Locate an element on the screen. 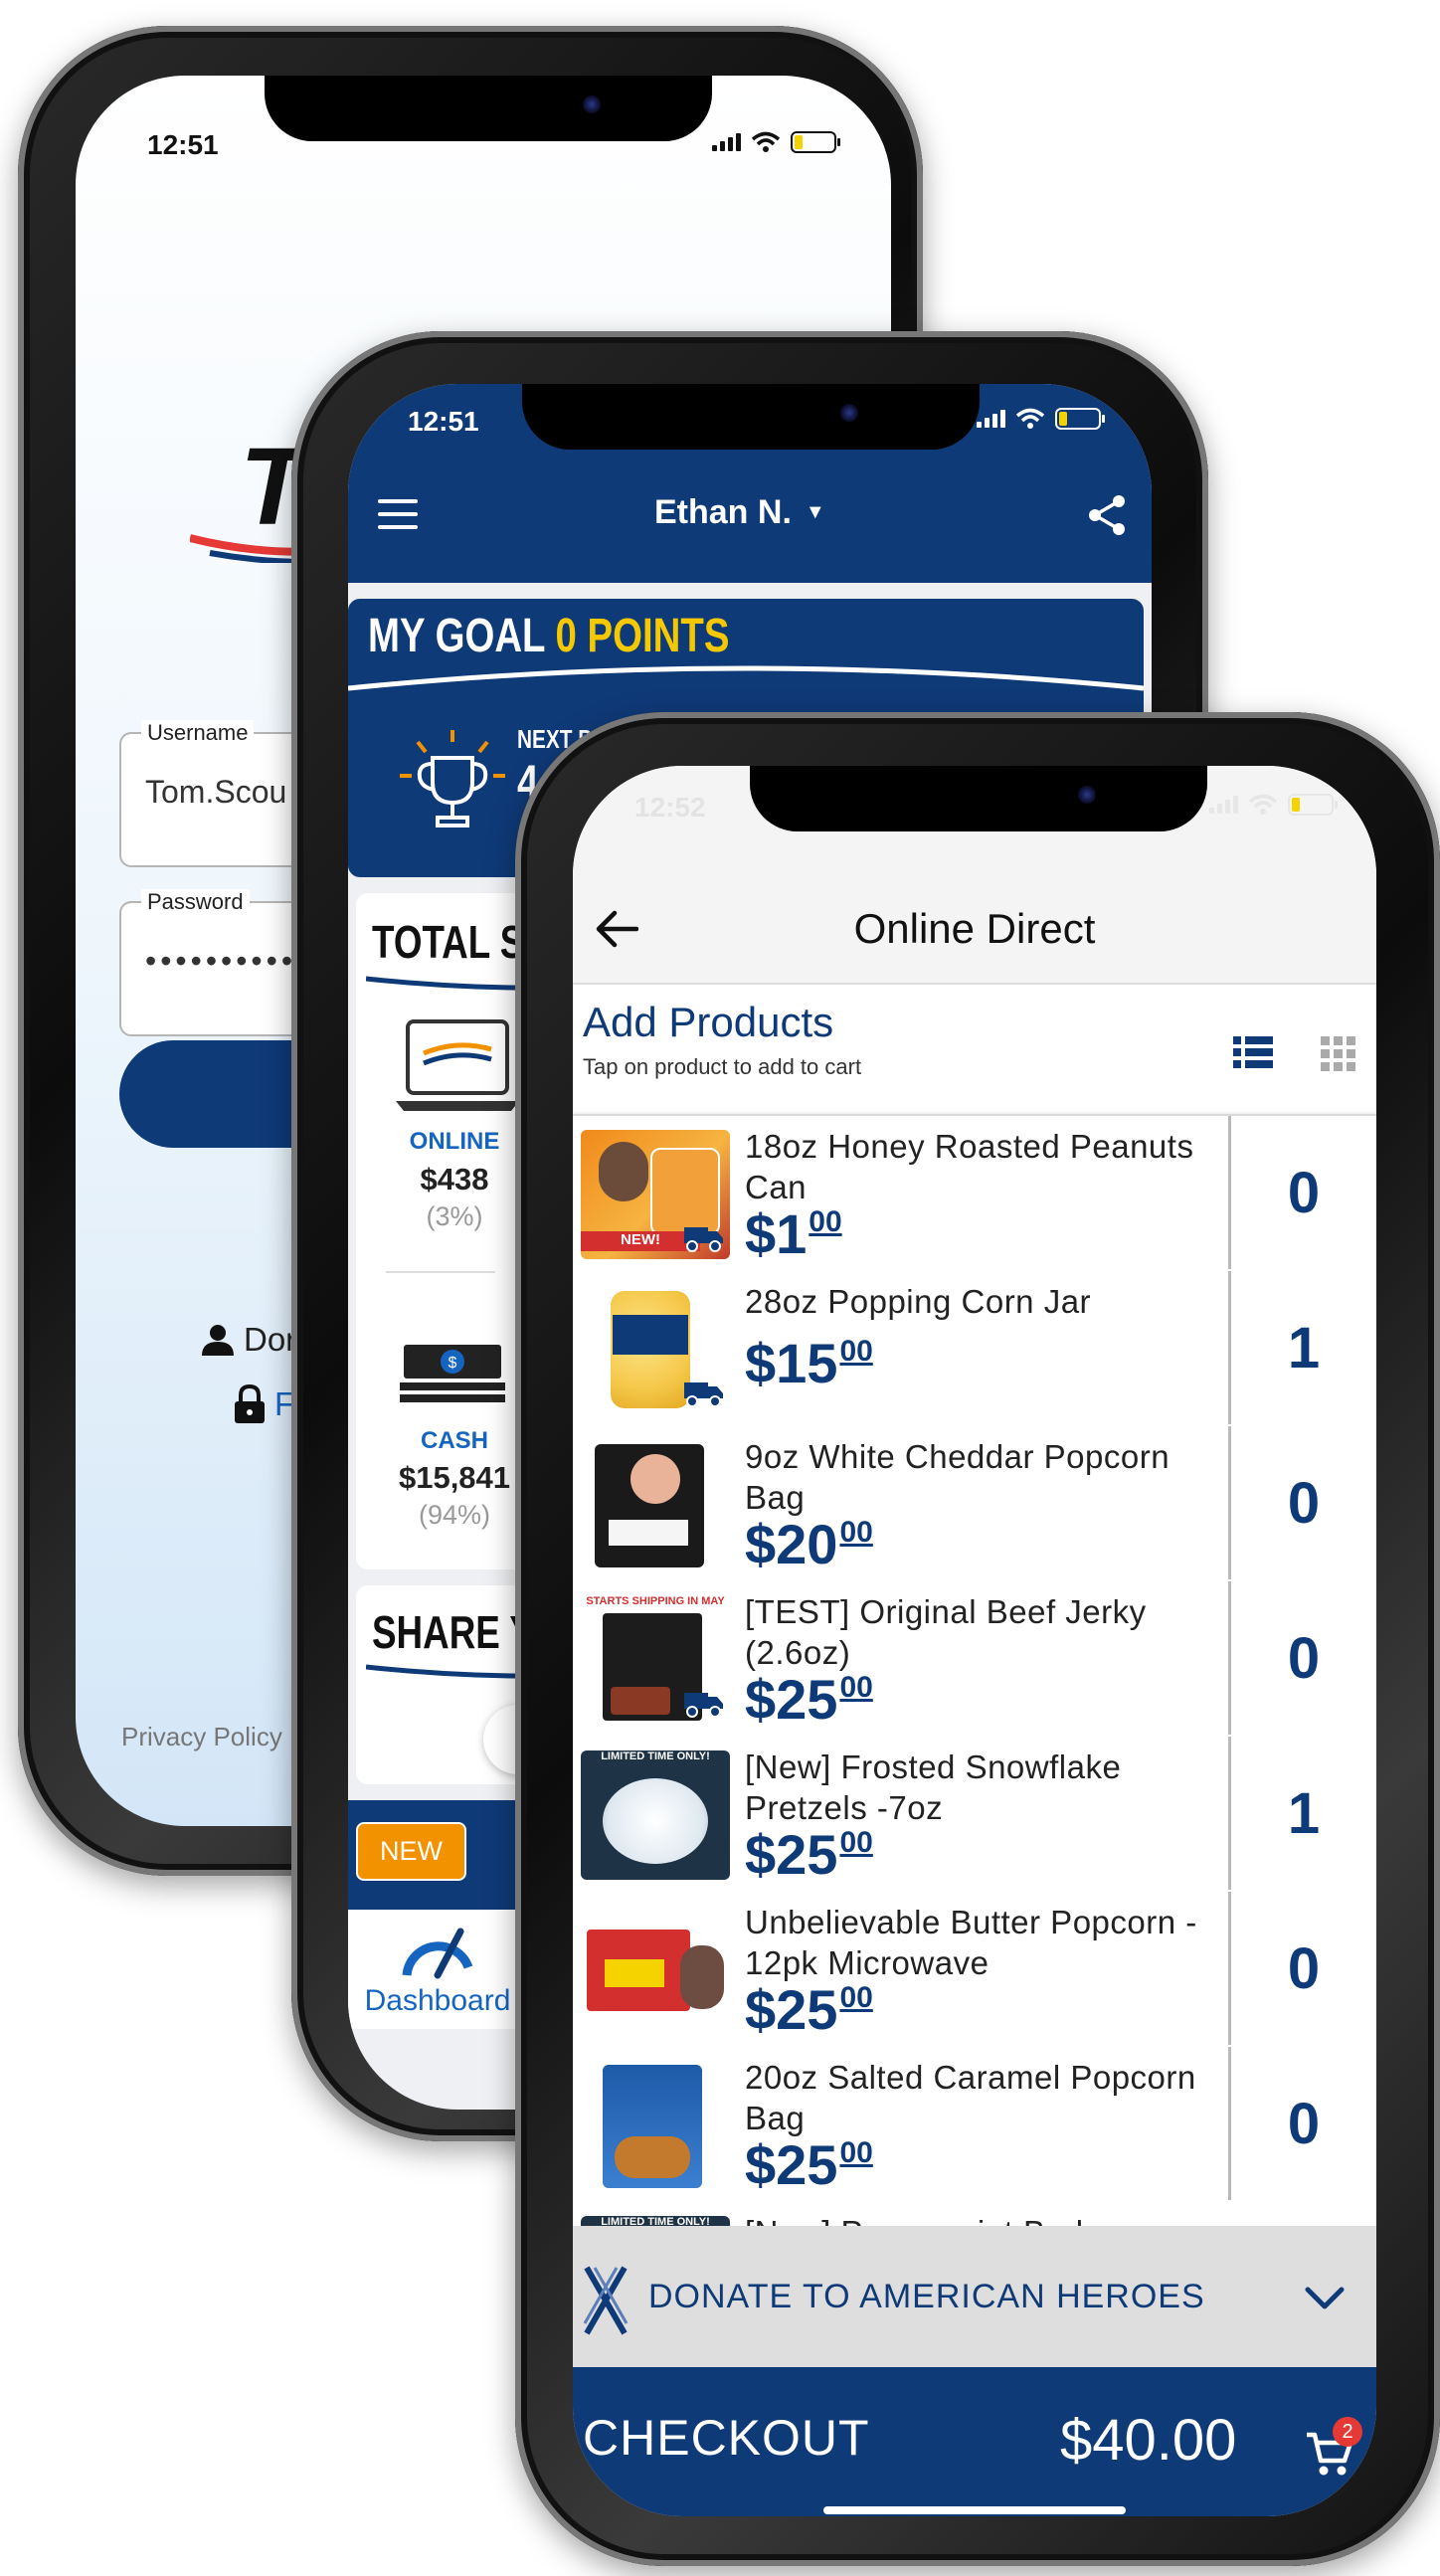  donate-link: Don is located at coordinates (252, 1340).